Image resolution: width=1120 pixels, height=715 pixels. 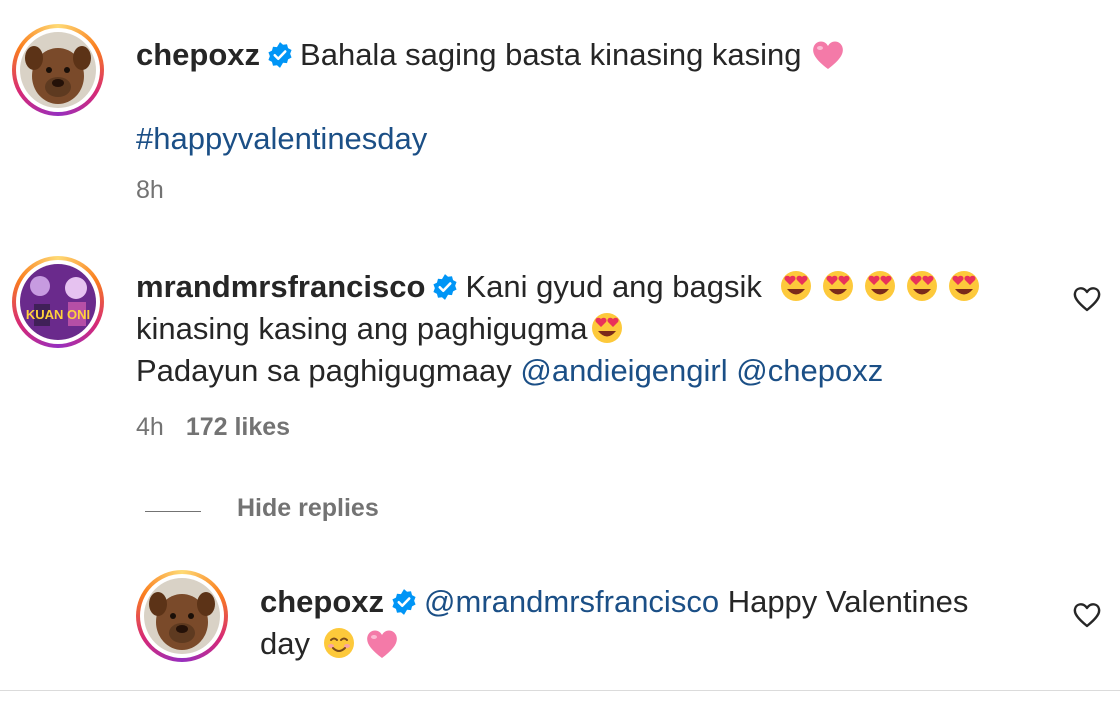 I want to click on bottom-divider, so click(x=560, y=690).